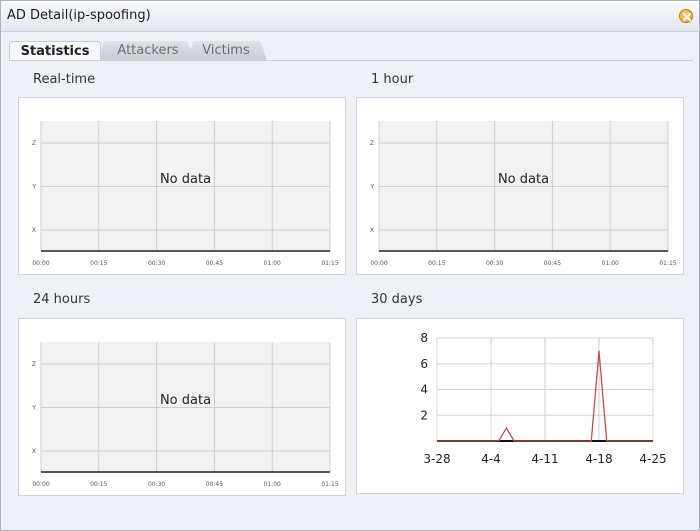  I want to click on title-bar: AD Detail(ip-spoofing), so click(350, 16).